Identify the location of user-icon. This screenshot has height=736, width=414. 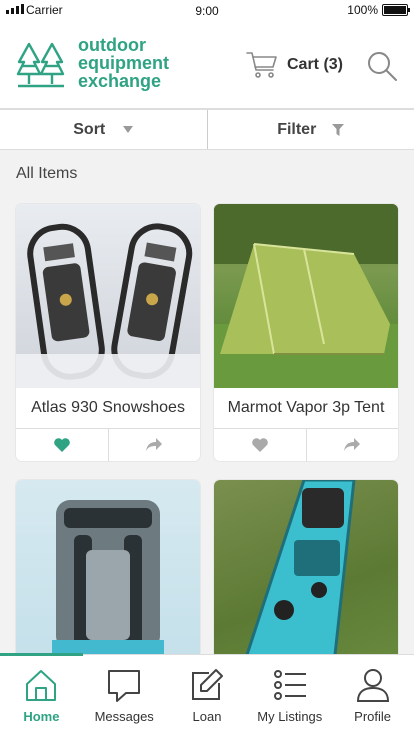
(372, 685).